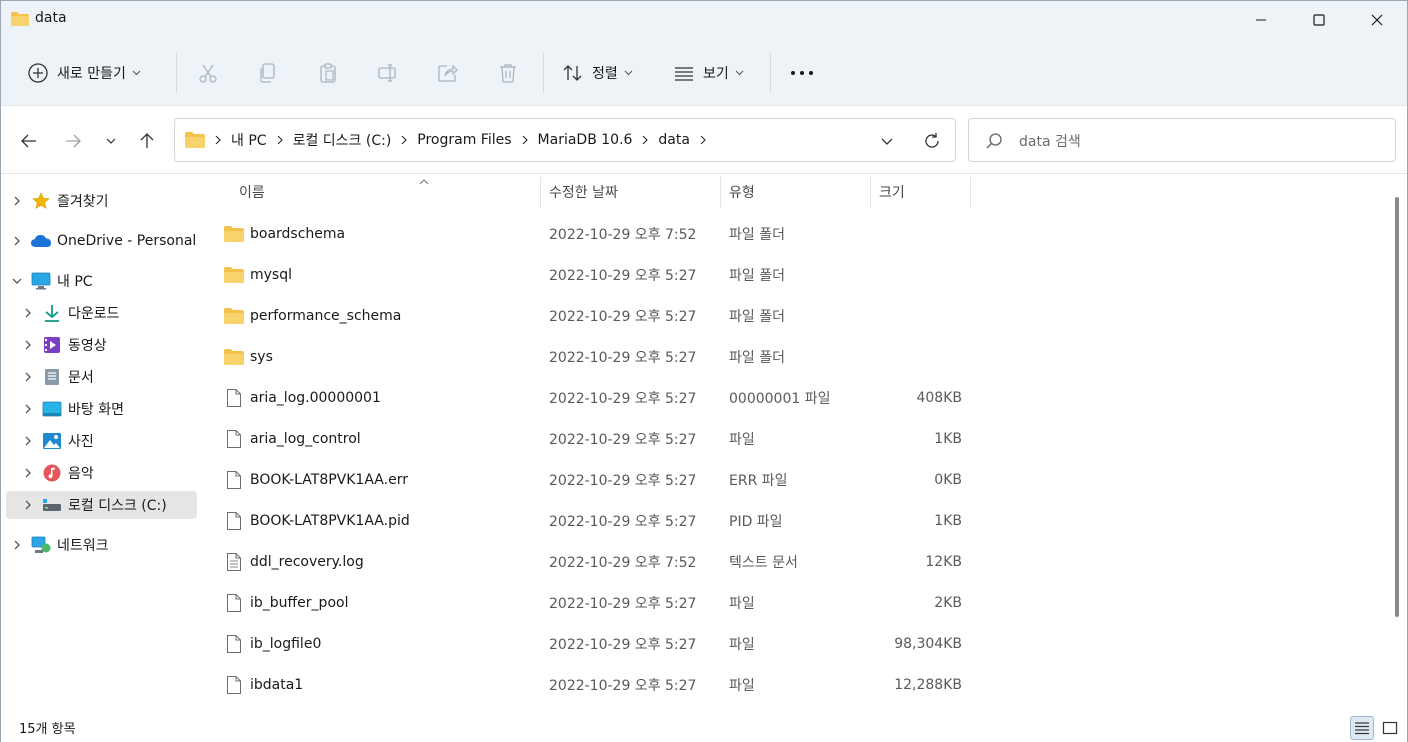 This screenshot has width=1408, height=742. I want to click on breadcrumb-item: data, so click(674, 140).